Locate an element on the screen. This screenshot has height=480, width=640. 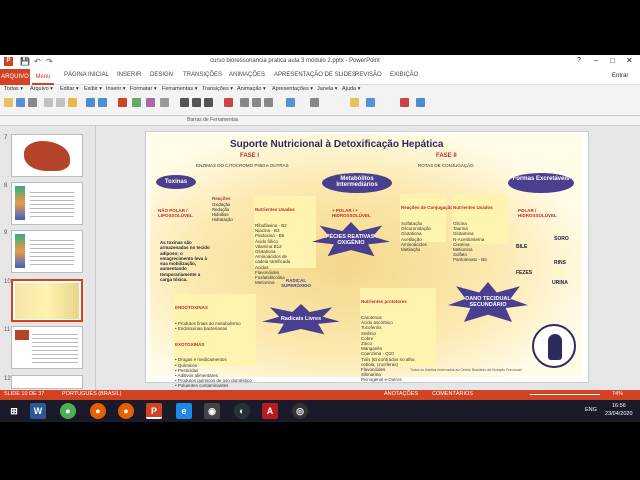
tab-pagina-inicial: PÁGINA INICIAL is located at coordinates (86, 75).